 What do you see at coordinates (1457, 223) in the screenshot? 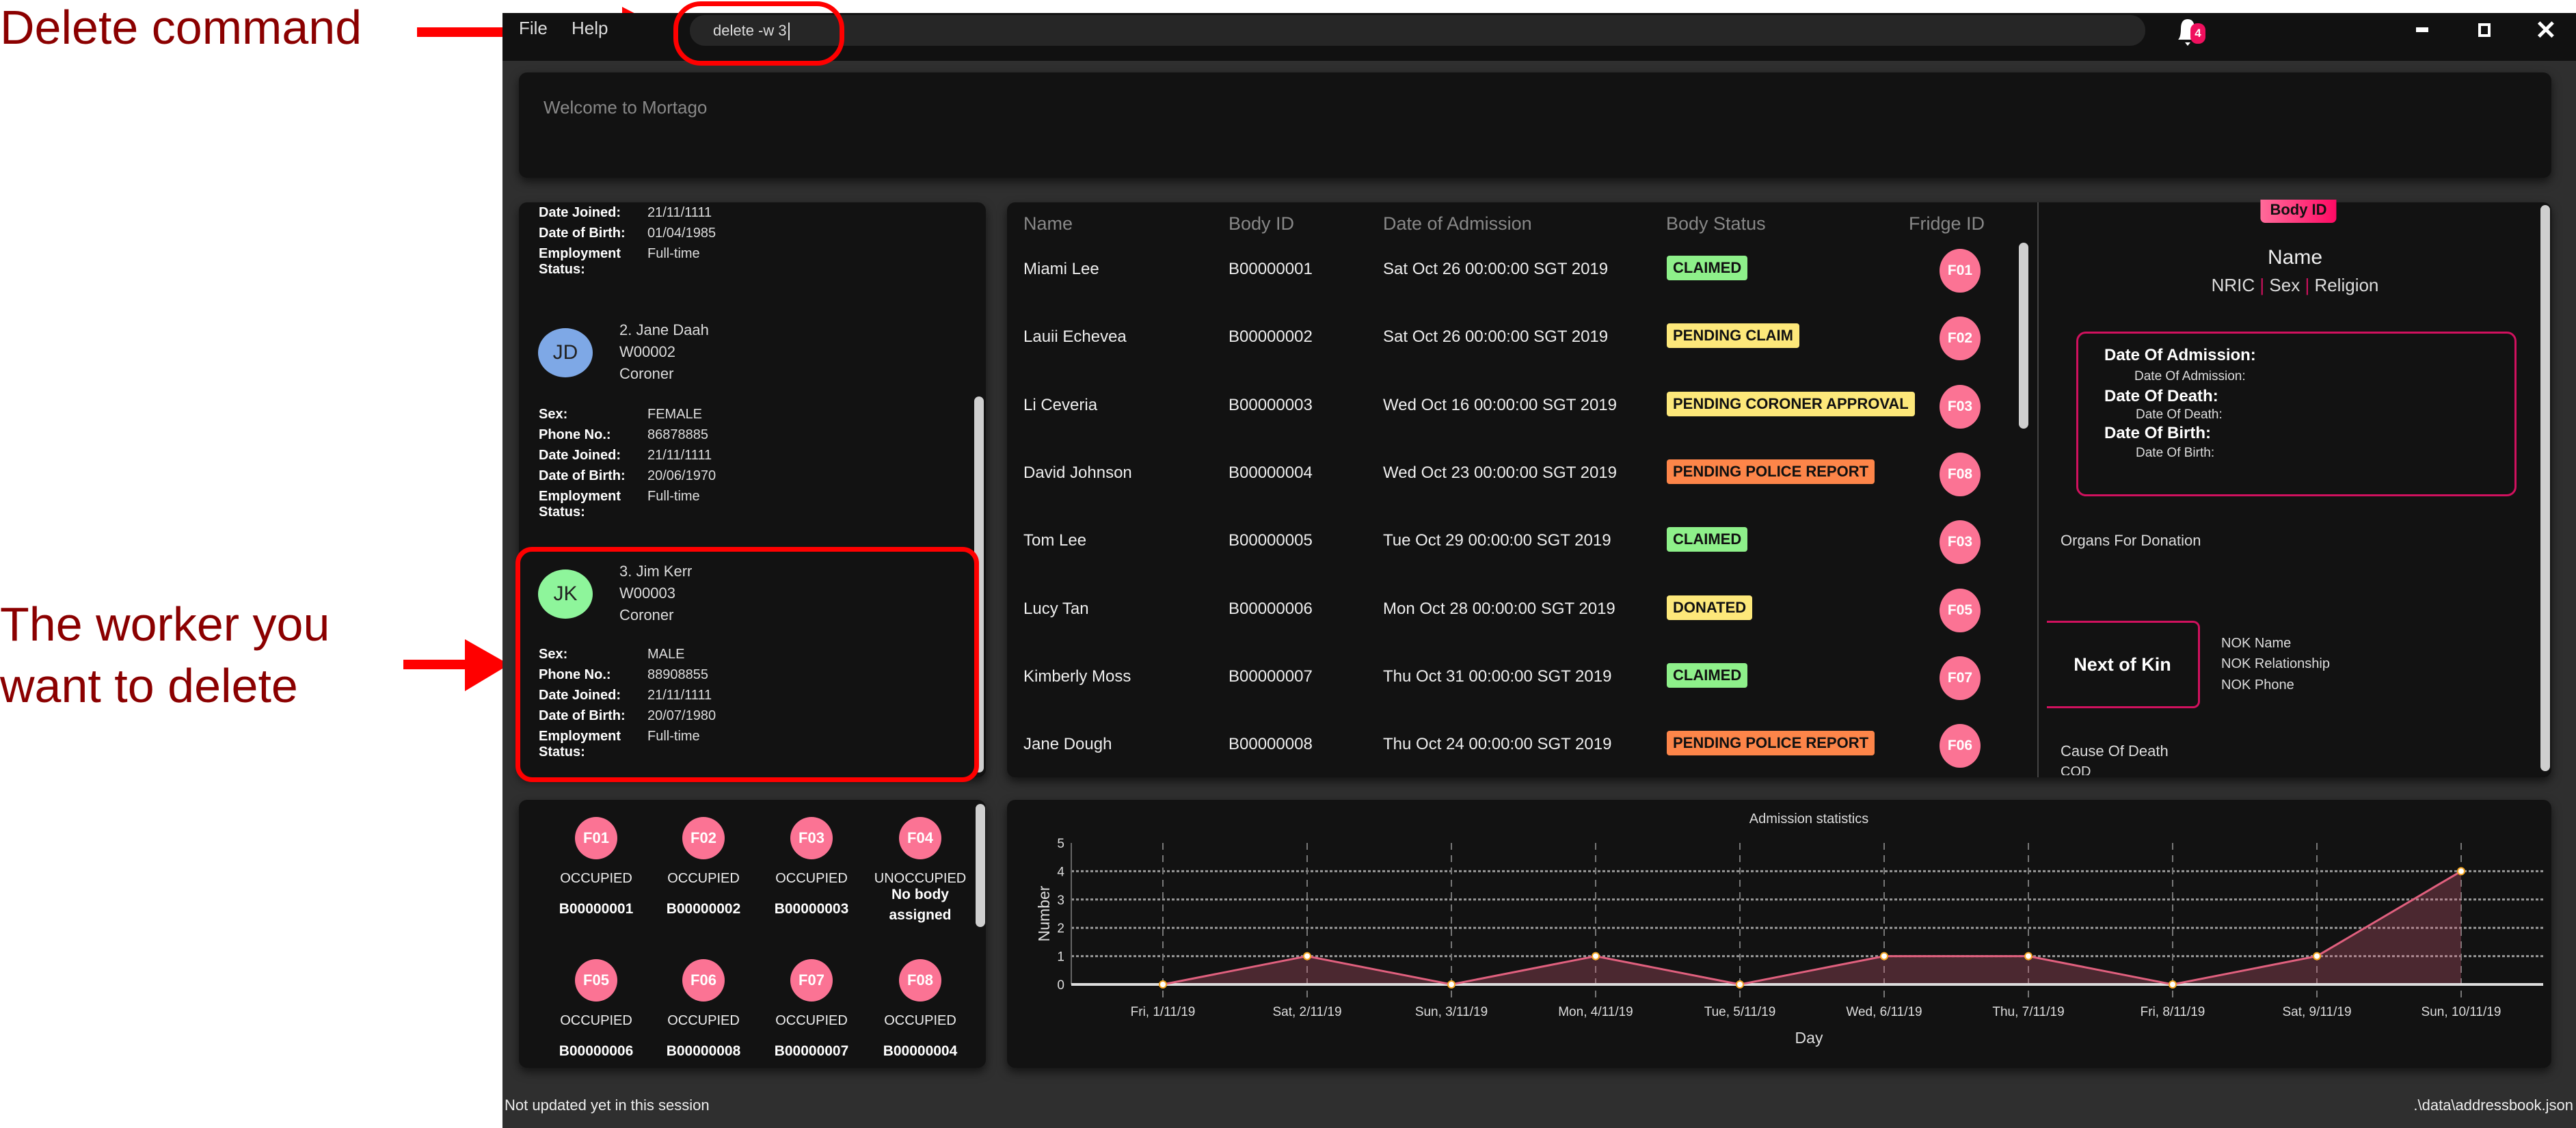
I see `header-date: Date of Admission` at bounding box center [1457, 223].